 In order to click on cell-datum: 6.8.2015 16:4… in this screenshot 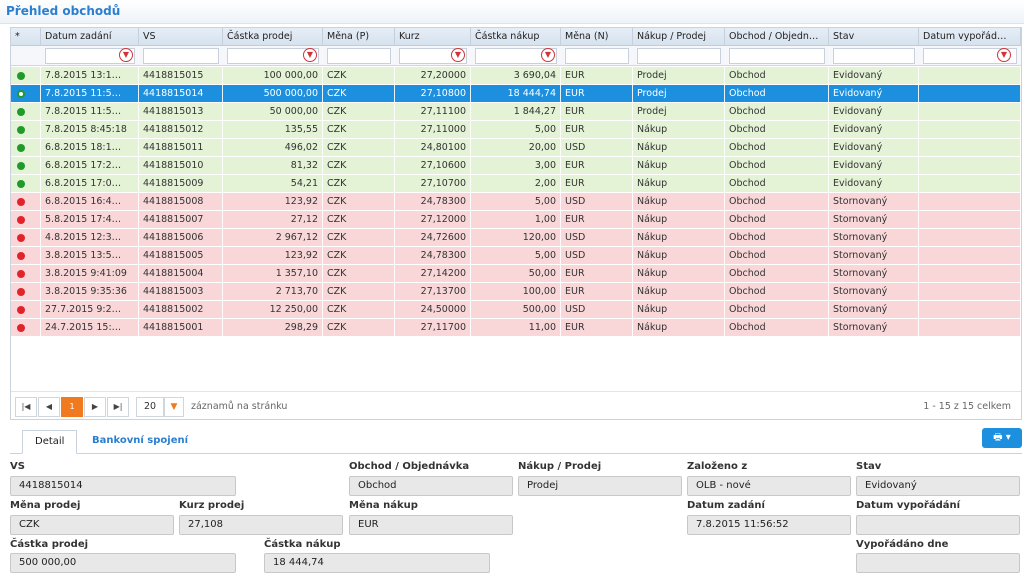, I will do `click(90, 202)`.